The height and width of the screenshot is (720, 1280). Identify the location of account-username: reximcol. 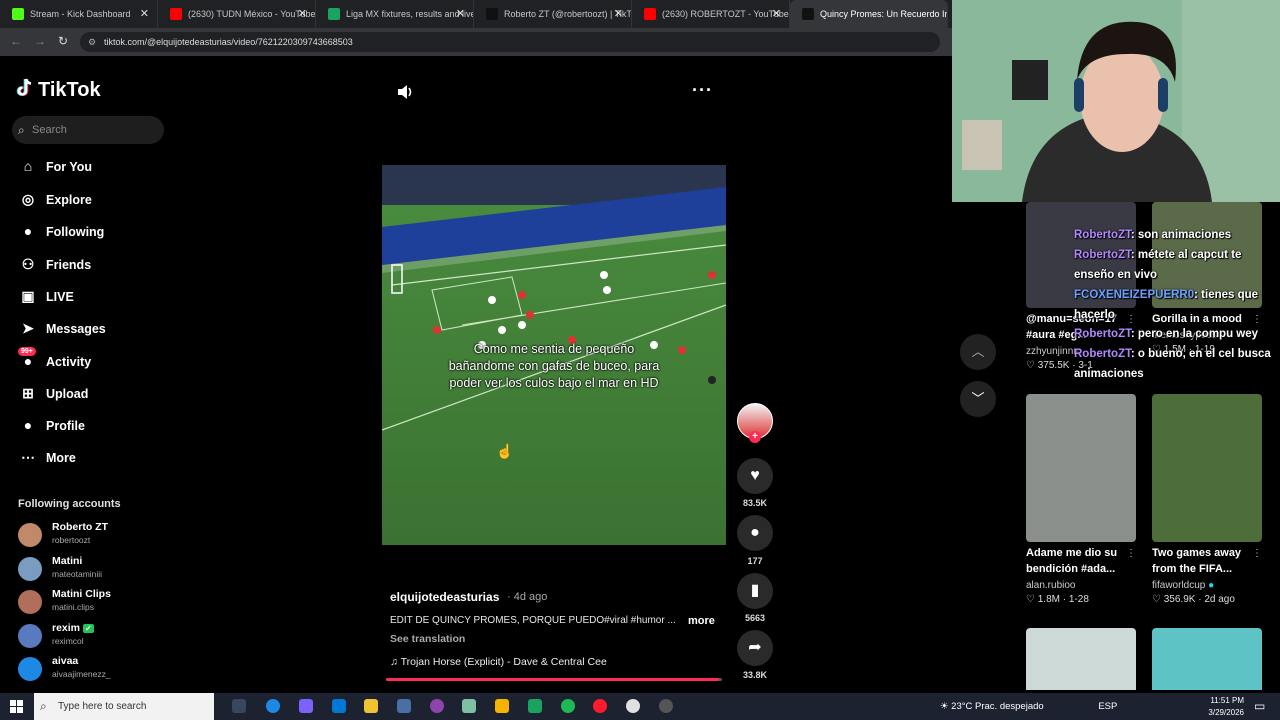
(68, 640).